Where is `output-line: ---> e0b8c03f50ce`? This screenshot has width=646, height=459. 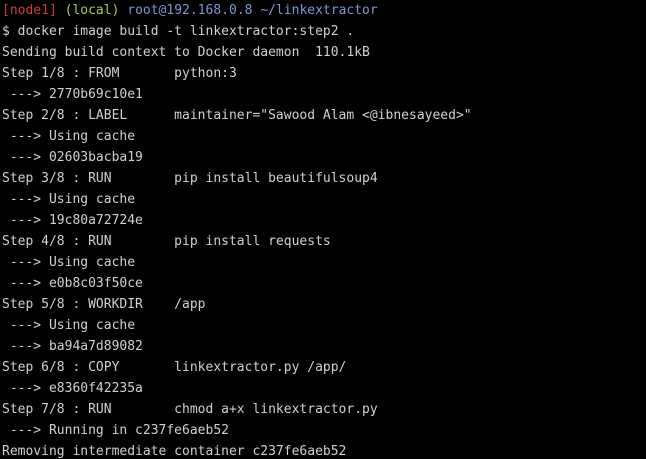
output-line: ---> e0b8c03f50ce is located at coordinates (72, 283).